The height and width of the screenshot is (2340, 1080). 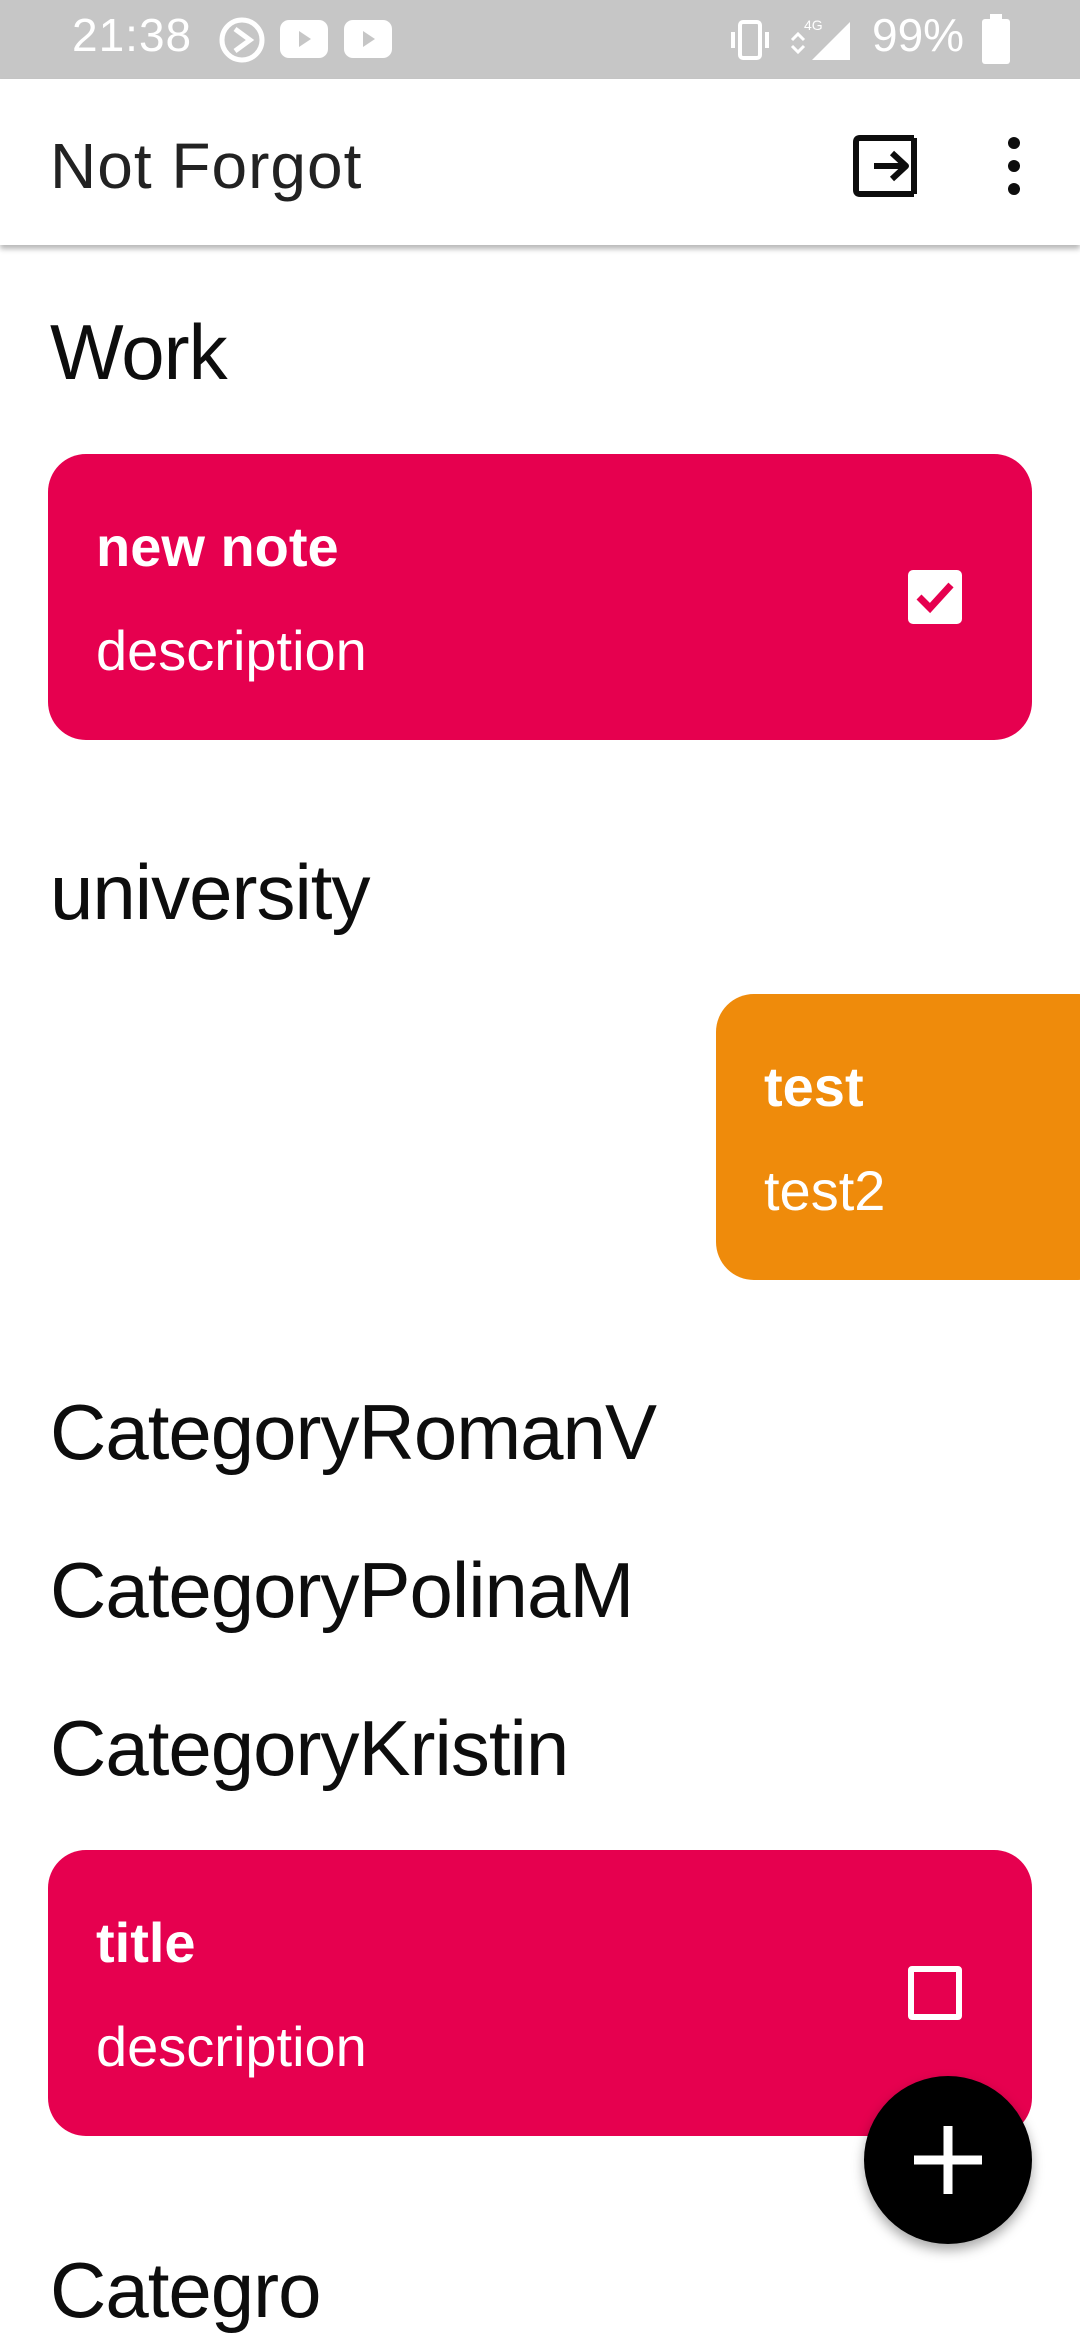 I want to click on signal-icon: 4G, so click(x=819, y=41).